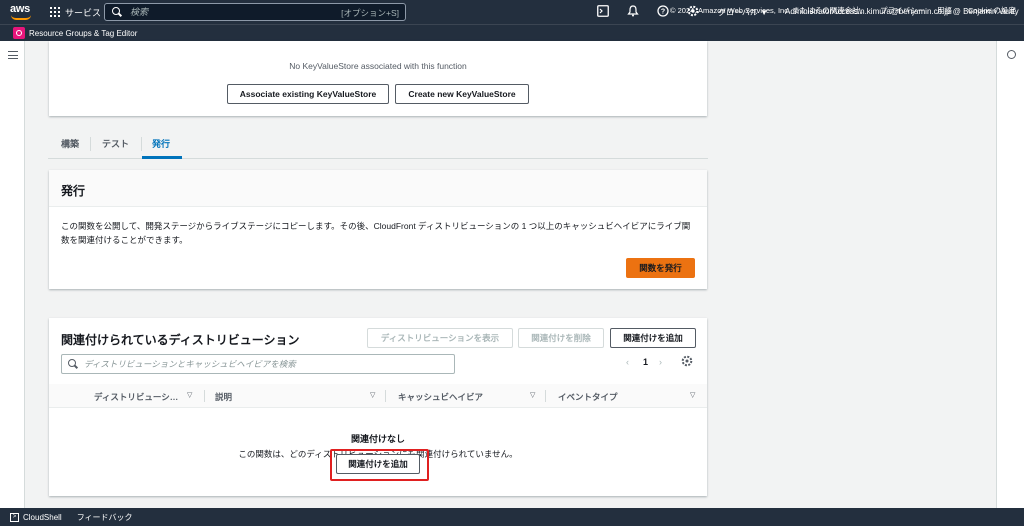  Describe the element at coordinates (378, 146) in the screenshot. I see `function-tabs: 構築 テスト 発行` at that location.